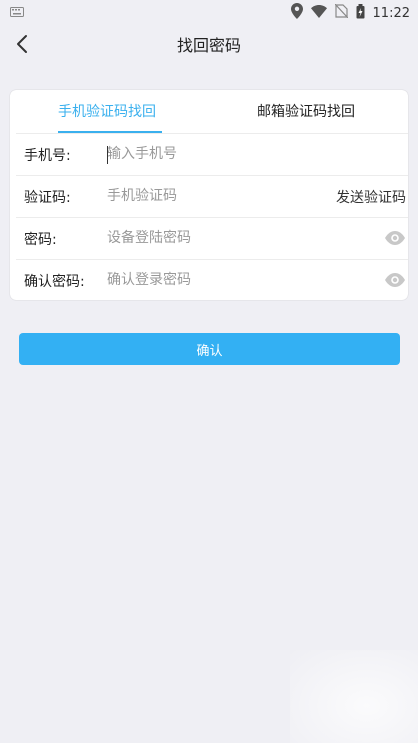 This screenshot has height=743, width=418. Describe the element at coordinates (341, 12) in the screenshot. I see `no-sim-icon` at that location.